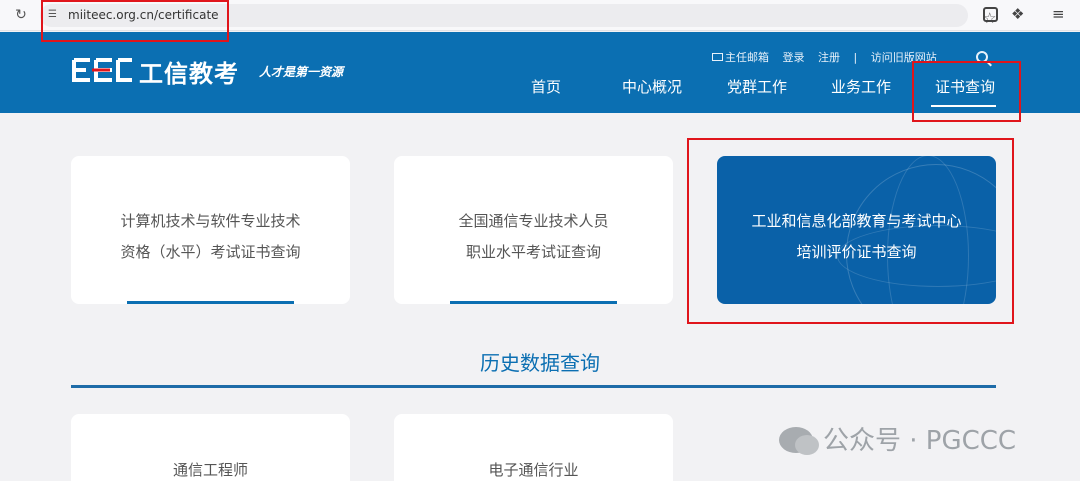 Image resolution: width=1080 pixels, height=481 pixels. I want to click on card-line2: 职业水平考试证查询, so click(533, 252).